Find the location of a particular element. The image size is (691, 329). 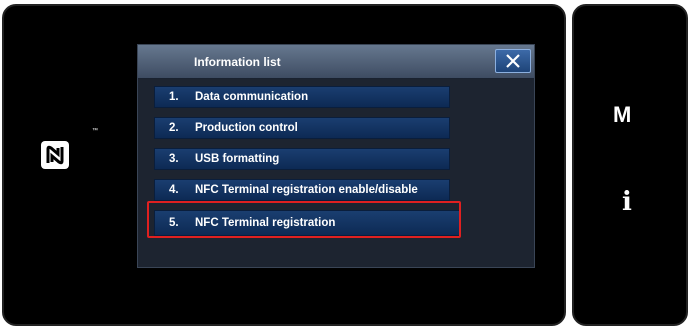

menu-item-number: 3. is located at coordinates (174, 159).